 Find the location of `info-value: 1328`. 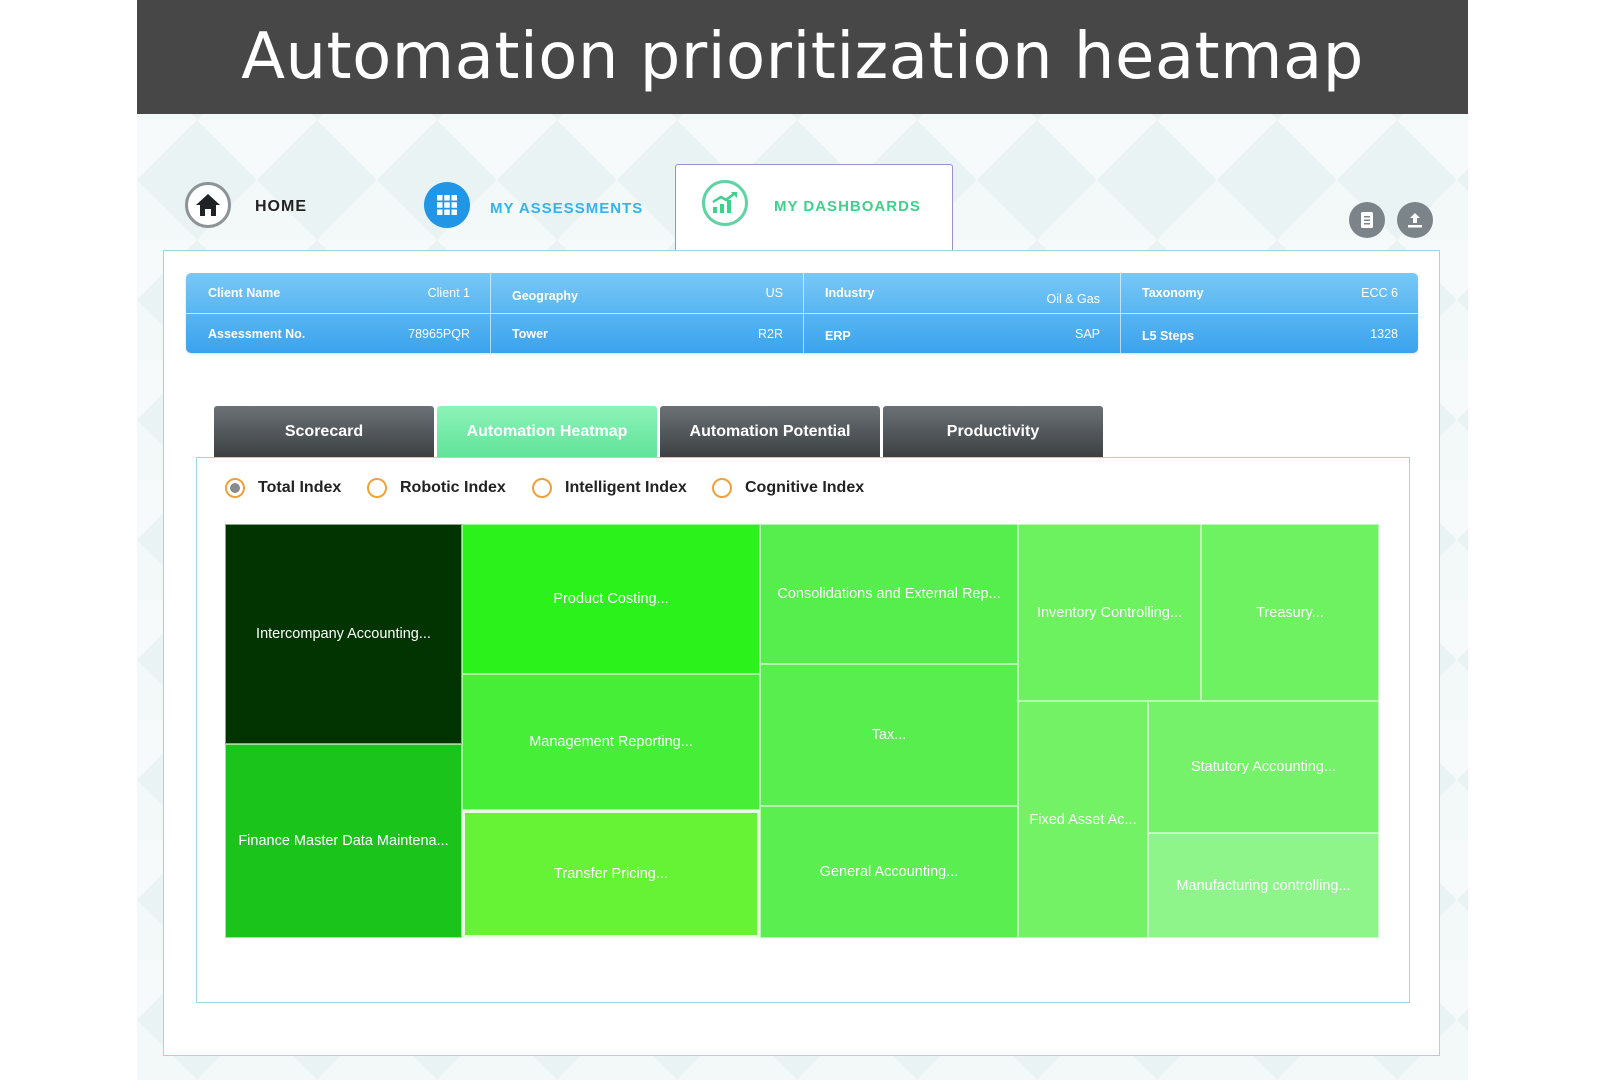

info-value: 1328 is located at coordinates (1384, 334).